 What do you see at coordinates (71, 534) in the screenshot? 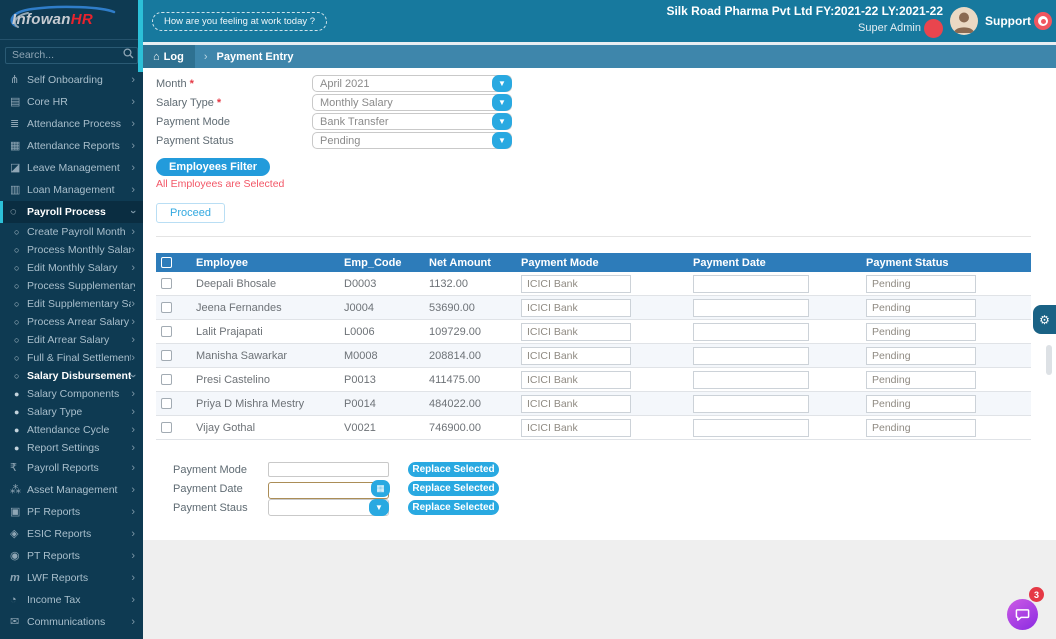
I see `sidebar-item-esic-reports: ◈ ESIC Reports ›` at bounding box center [71, 534].